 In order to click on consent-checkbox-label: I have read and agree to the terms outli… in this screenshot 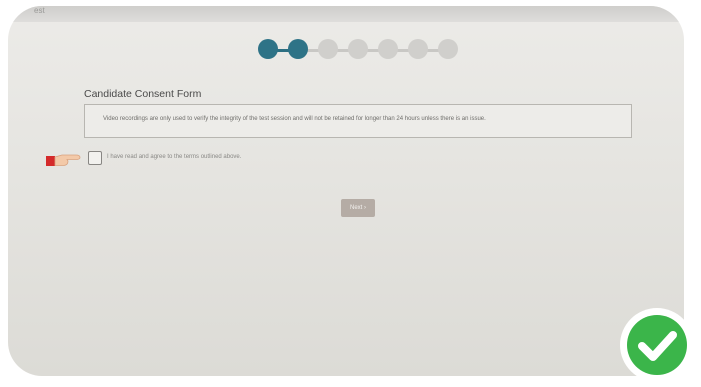, I will do `click(174, 157)`.